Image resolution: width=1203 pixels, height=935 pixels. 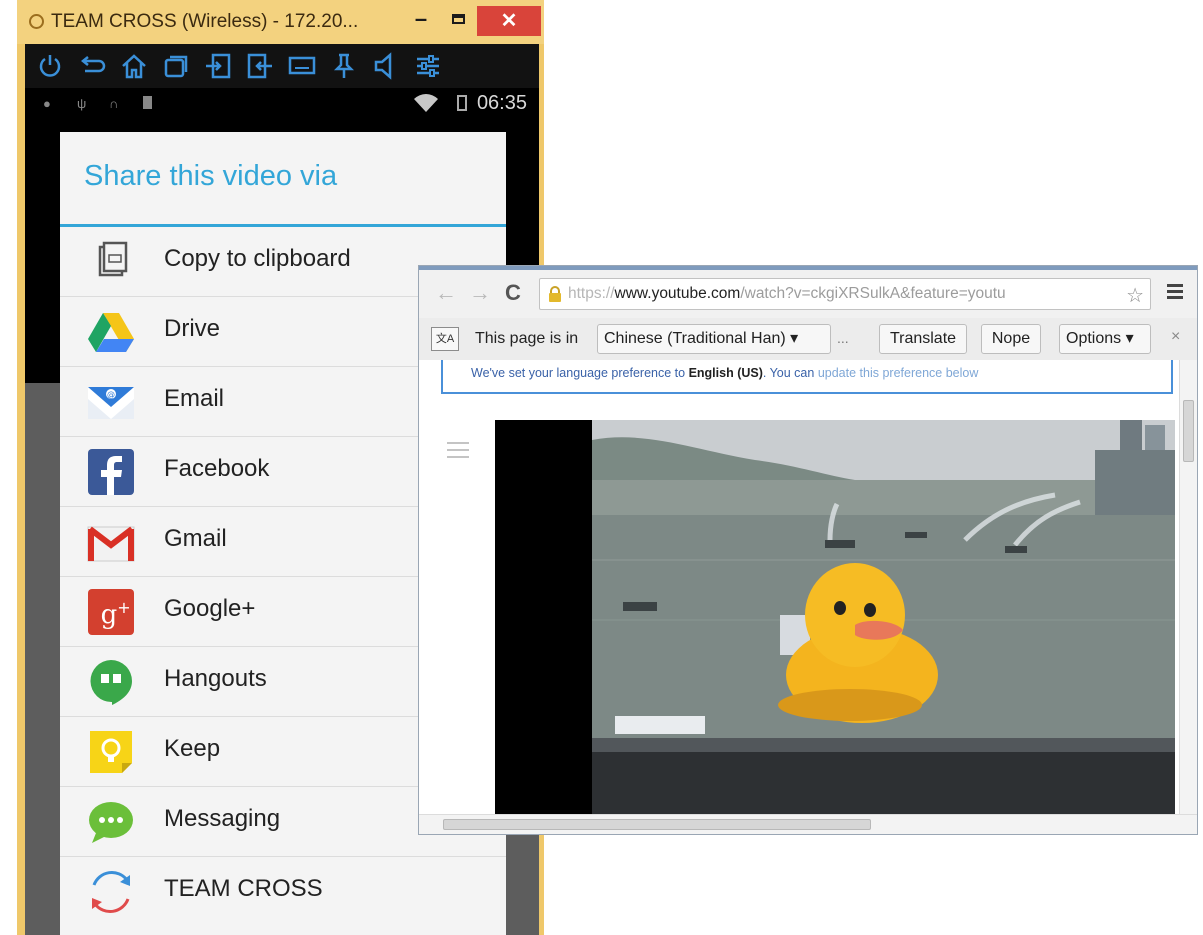 I want to click on pin-icon, so click(x=344, y=66).